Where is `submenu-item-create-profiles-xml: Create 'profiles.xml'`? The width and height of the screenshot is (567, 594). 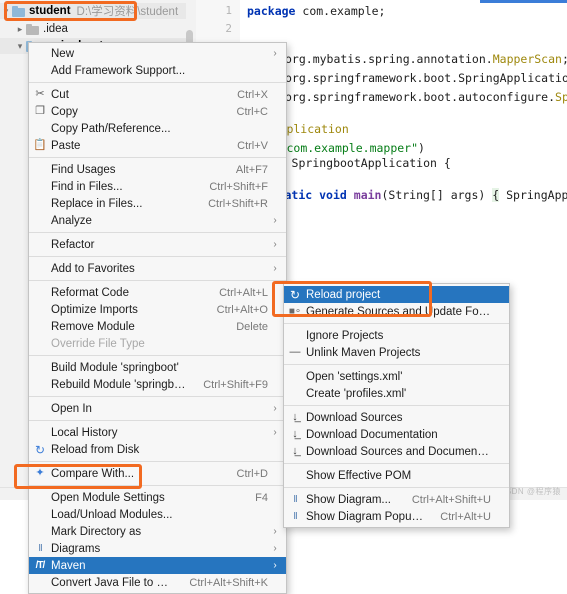
submenu-item-create-profiles-xml: Create 'profiles.xml' is located at coordinates (396, 393).